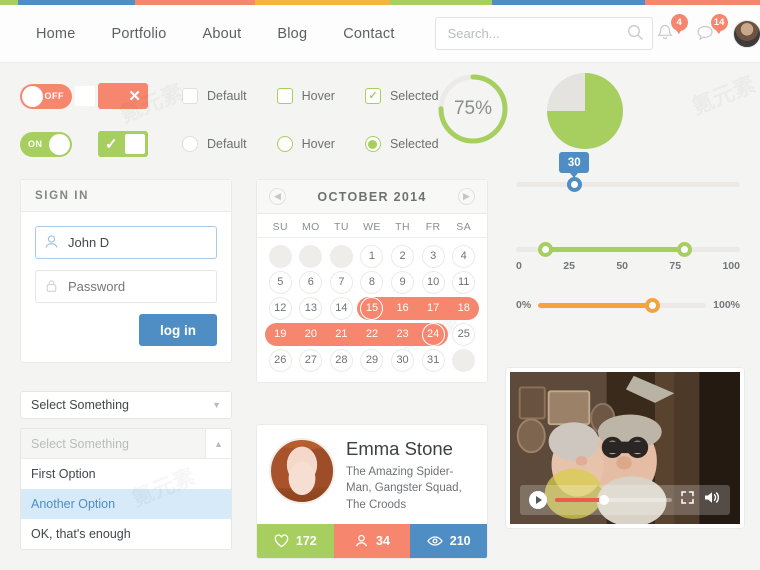  Describe the element at coordinates (731, 266) in the screenshot. I see `slider-tick-100: 100` at that location.